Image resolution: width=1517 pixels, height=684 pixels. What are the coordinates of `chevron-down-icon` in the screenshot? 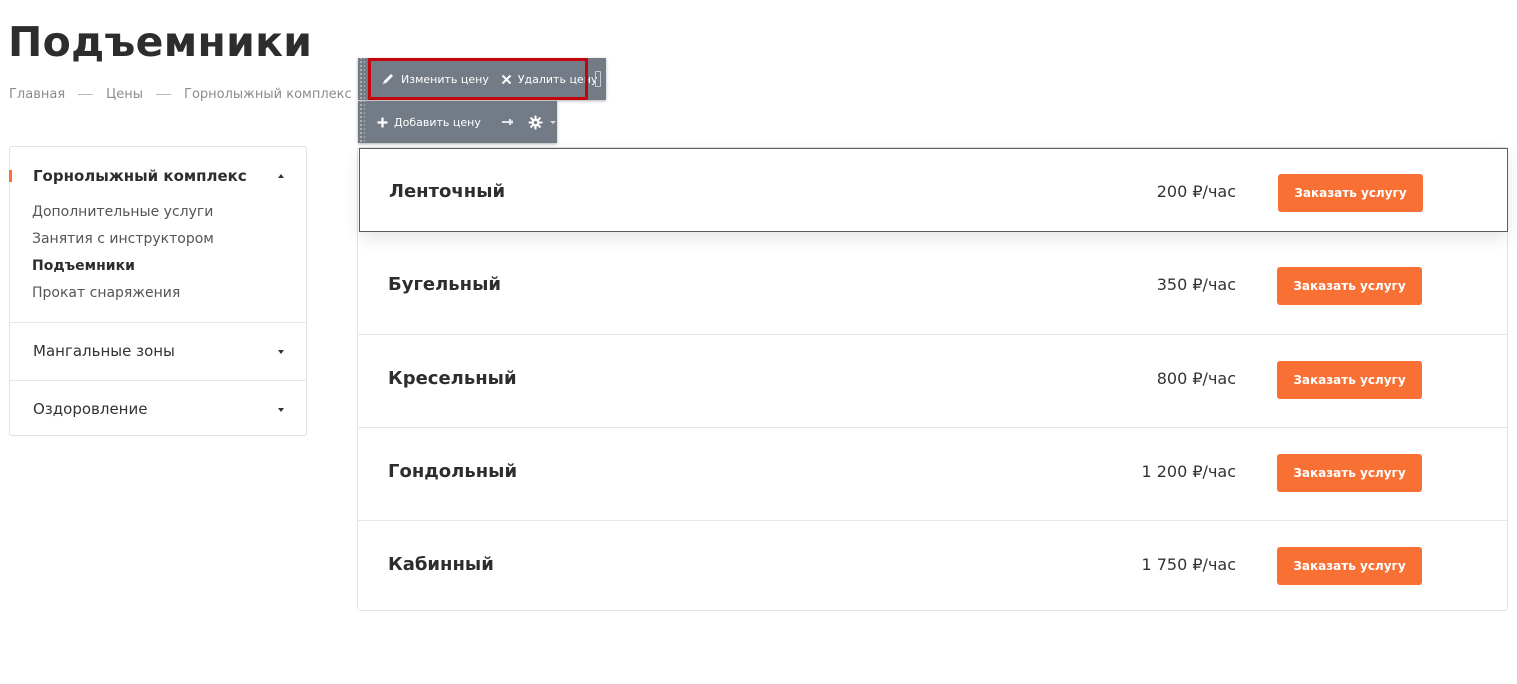 It's located at (552, 122).